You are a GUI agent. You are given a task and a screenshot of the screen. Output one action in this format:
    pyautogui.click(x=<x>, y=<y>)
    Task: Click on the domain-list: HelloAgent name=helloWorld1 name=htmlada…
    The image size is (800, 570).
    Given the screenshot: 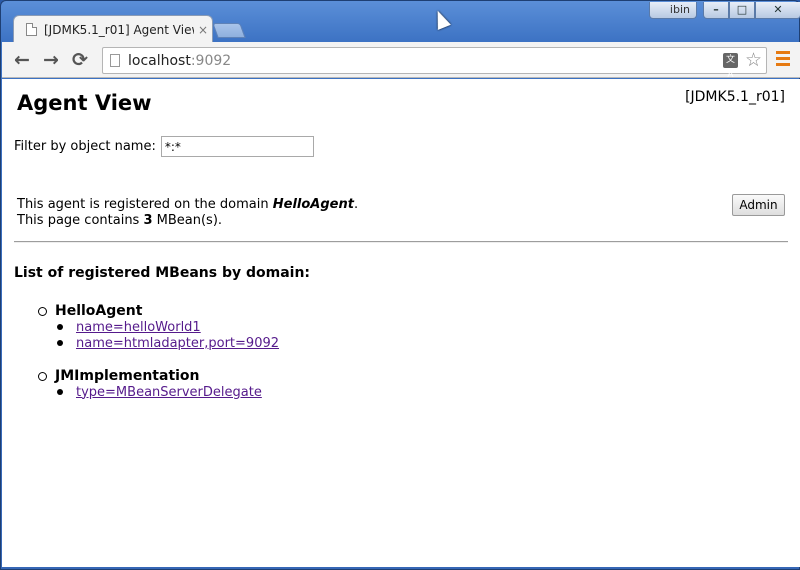 What is the action you would take?
    pyautogui.click(x=158, y=360)
    